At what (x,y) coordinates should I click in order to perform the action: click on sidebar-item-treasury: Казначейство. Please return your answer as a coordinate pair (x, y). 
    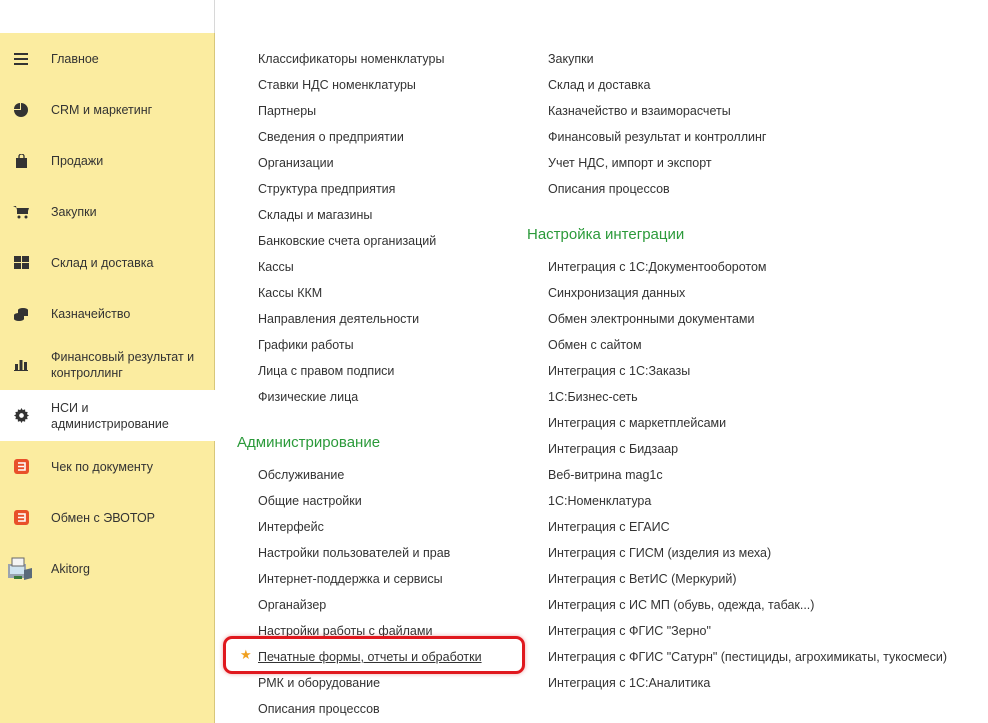
    Looking at the image, I should click on (107, 313).